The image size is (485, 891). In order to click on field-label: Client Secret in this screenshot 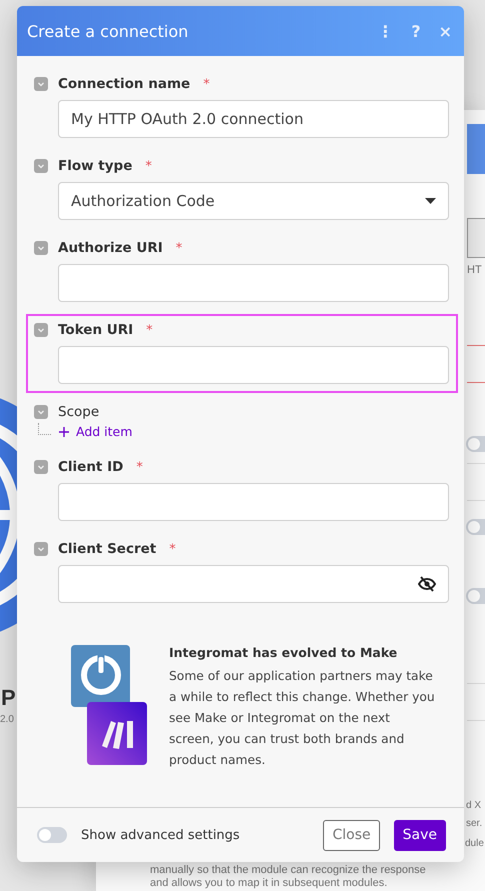, I will do `click(107, 549)`.